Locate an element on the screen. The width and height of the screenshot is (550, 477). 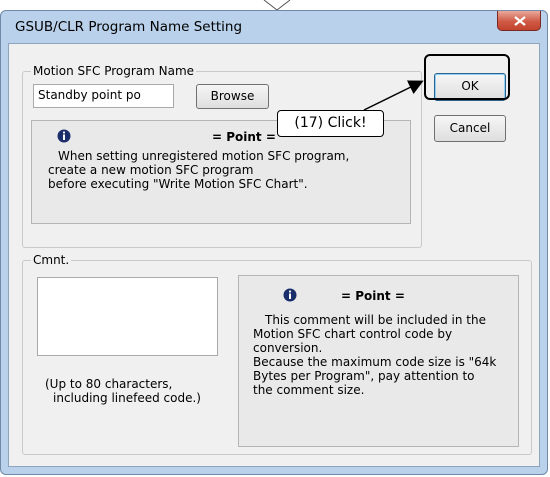
step-callout: (17) Click! is located at coordinates (330, 123).